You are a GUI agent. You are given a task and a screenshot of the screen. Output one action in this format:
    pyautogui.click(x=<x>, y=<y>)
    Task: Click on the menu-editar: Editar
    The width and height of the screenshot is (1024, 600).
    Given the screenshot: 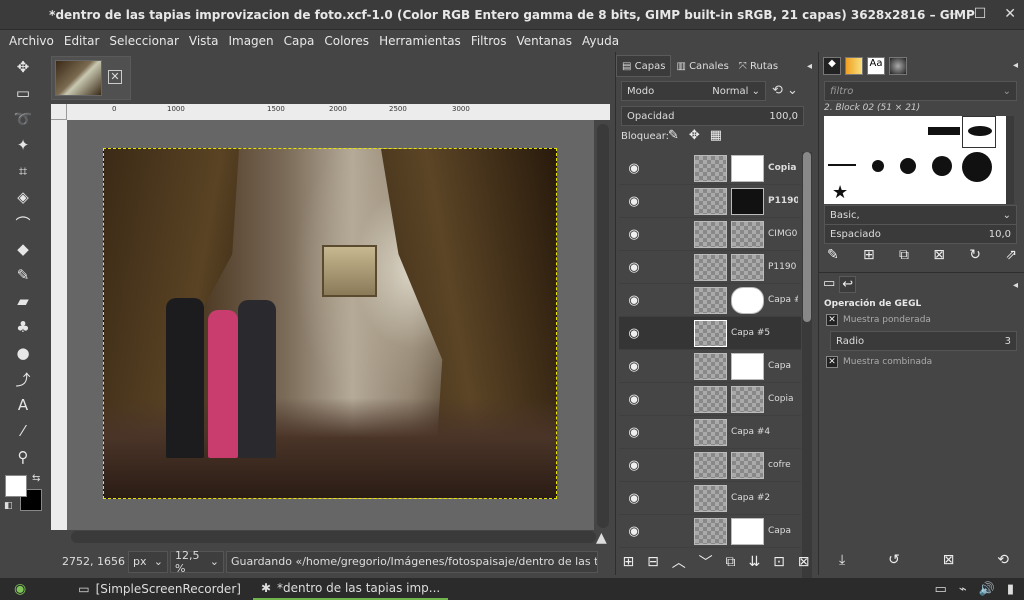 What is the action you would take?
    pyautogui.click(x=82, y=41)
    